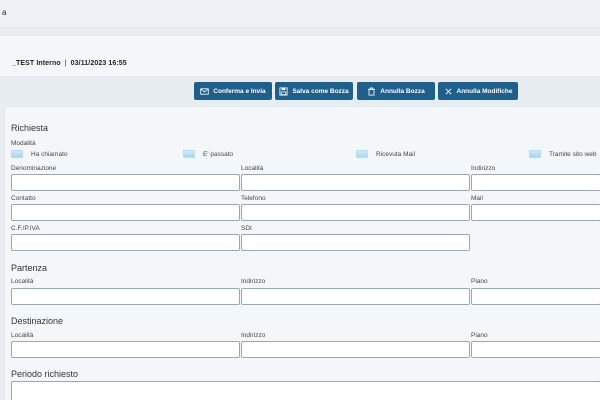  What do you see at coordinates (34, 168) in the screenshot?
I see `label-denominazione: Denominazione` at bounding box center [34, 168].